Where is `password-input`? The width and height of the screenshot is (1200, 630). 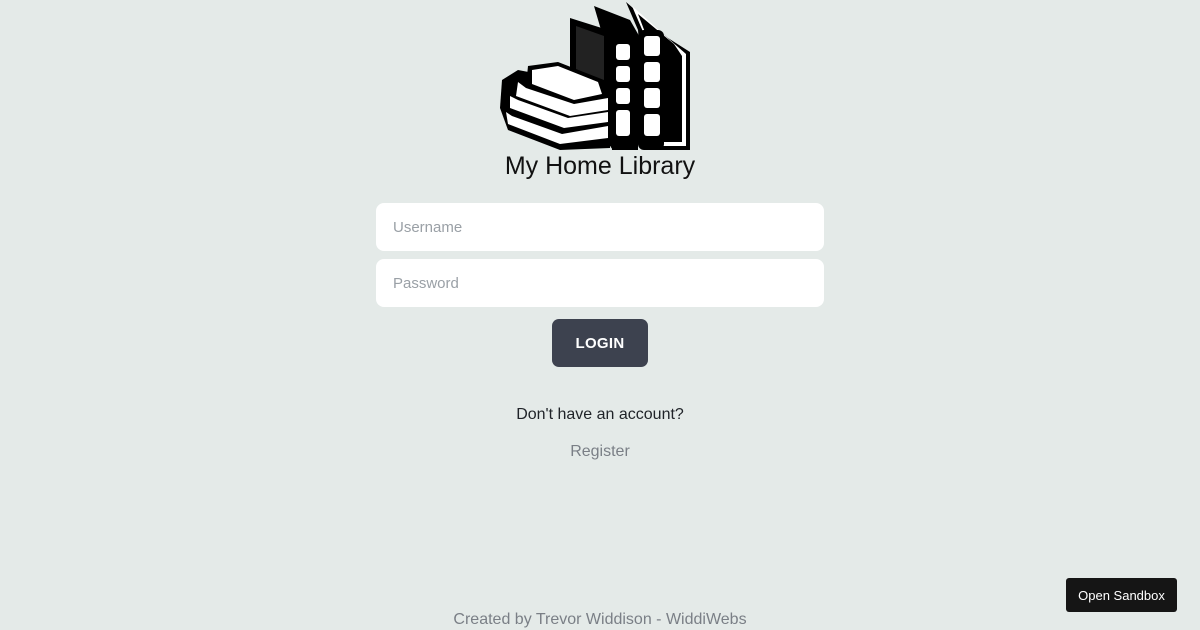 password-input is located at coordinates (600, 283).